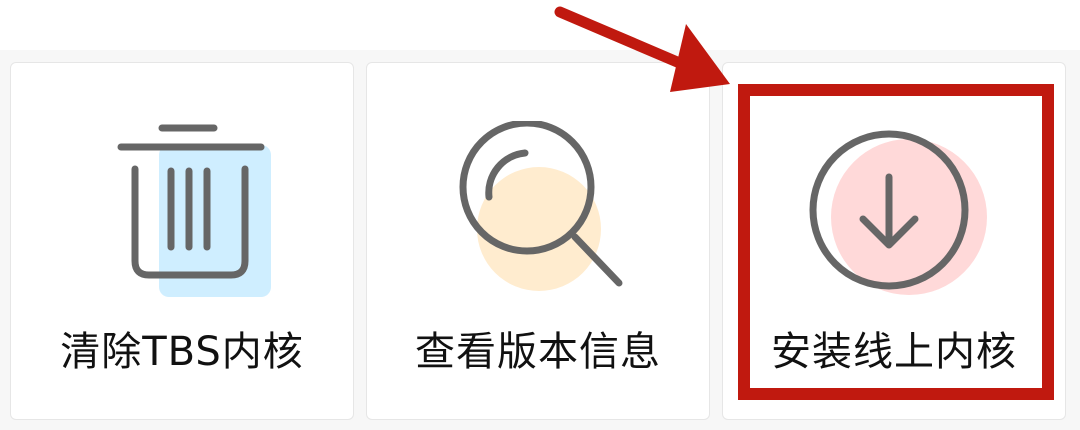 This screenshot has width=1080, height=430. Describe the element at coordinates (541, 206) in the screenshot. I see `magnifier-icon` at that location.